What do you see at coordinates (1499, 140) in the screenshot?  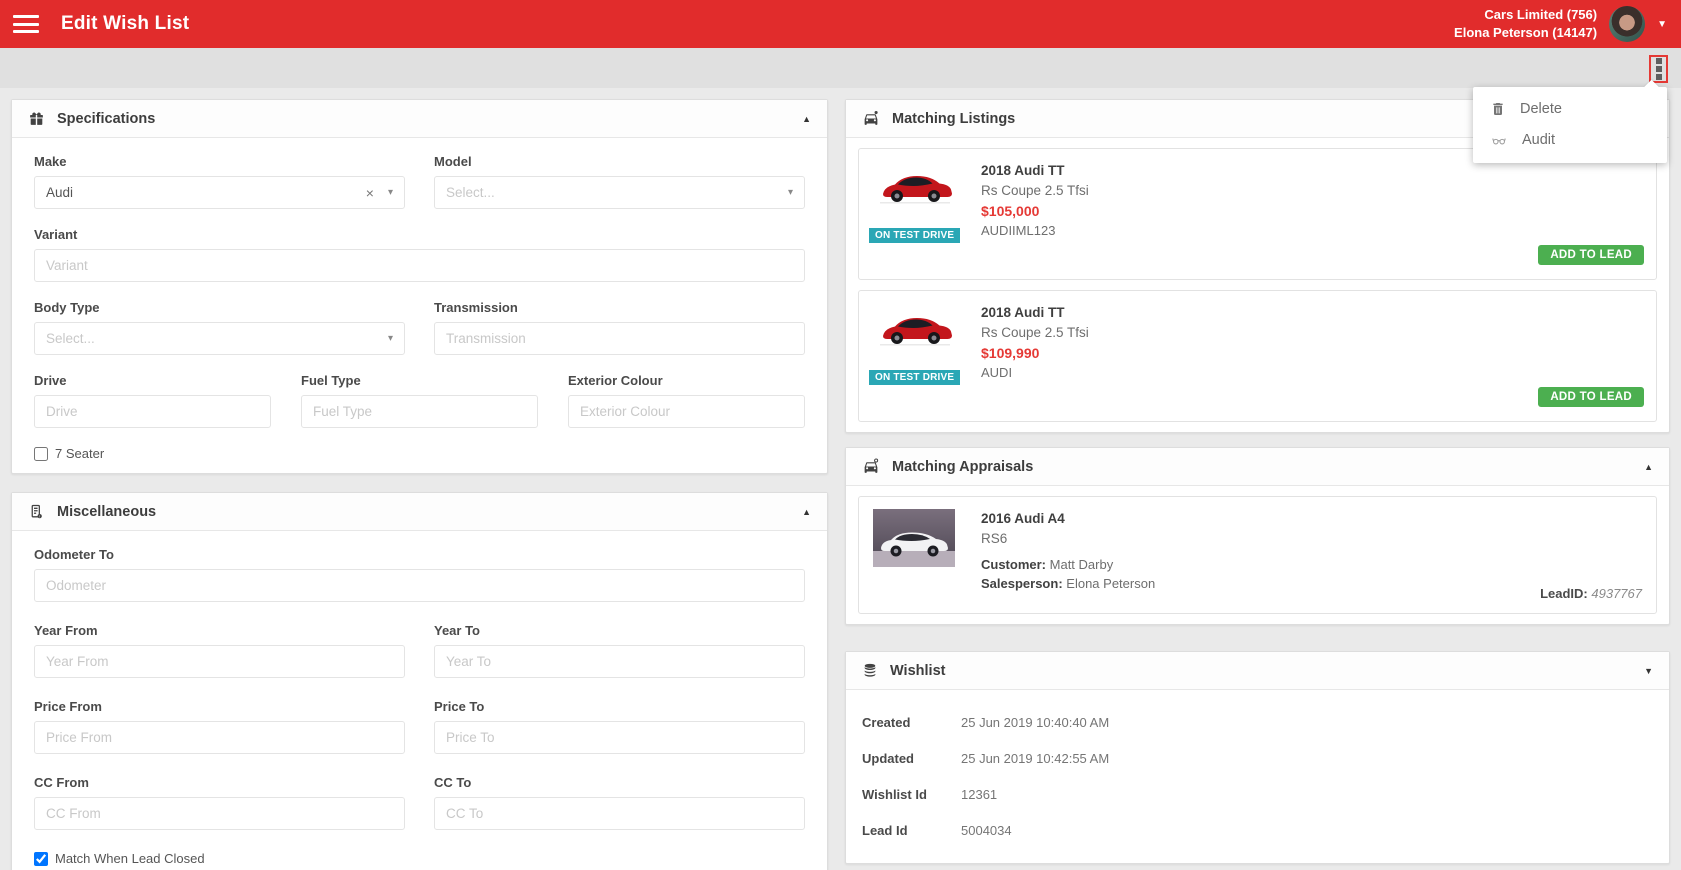 I see `glasses-icon` at bounding box center [1499, 140].